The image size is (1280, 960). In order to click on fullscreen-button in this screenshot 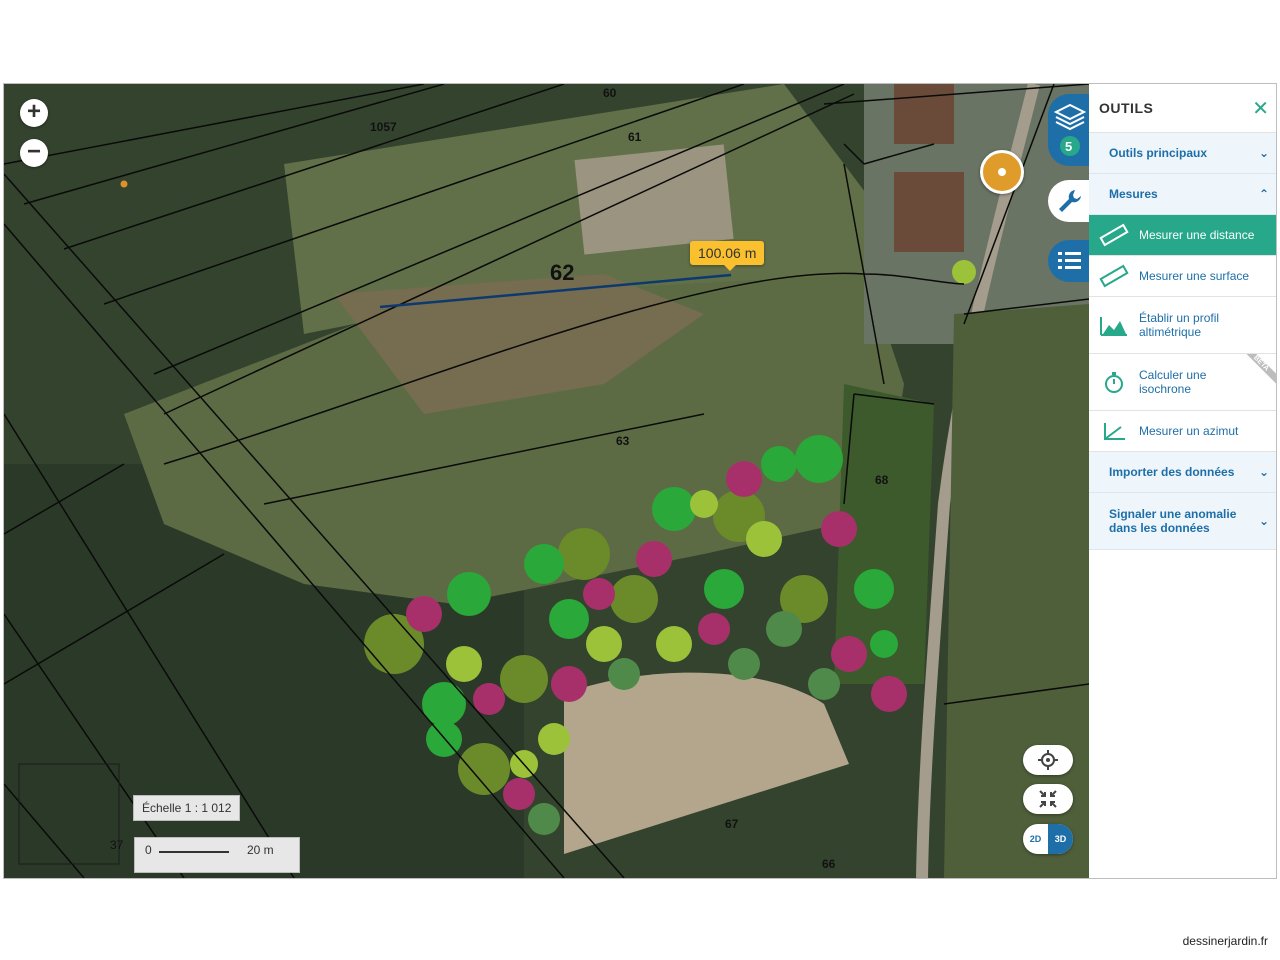, I will do `click(1048, 799)`.